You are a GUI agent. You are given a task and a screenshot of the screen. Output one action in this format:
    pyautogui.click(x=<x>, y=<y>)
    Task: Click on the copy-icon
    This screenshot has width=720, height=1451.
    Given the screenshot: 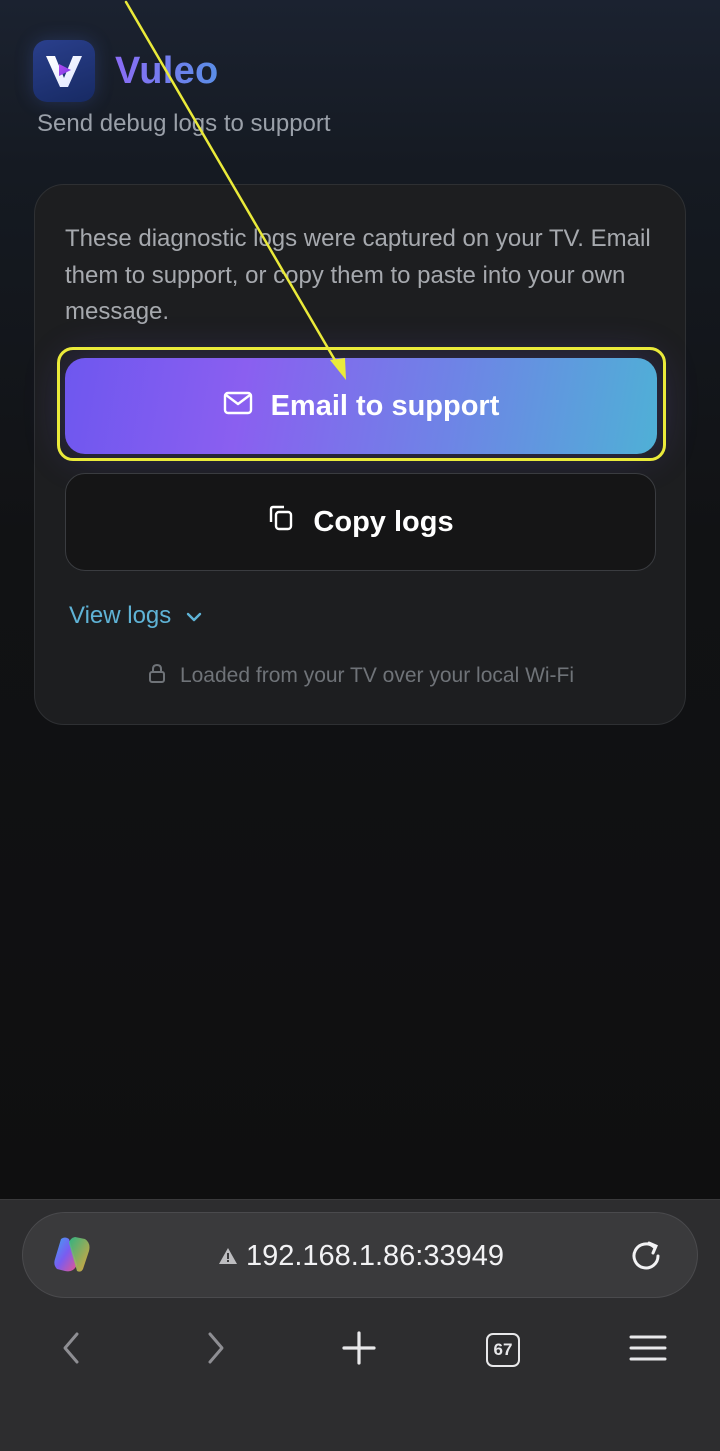 What is the action you would take?
    pyautogui.click(x=281, y=522)
    